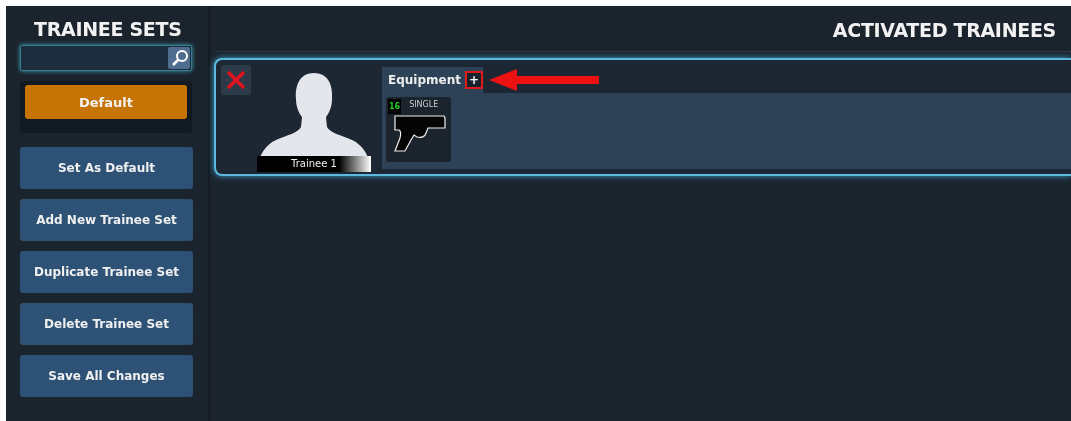 This screenshot has height=421, width=1071. Describe the element at coordinates (108, 28) in the screenshot. I see `panel-title: TRAINEE SETS` at that location.